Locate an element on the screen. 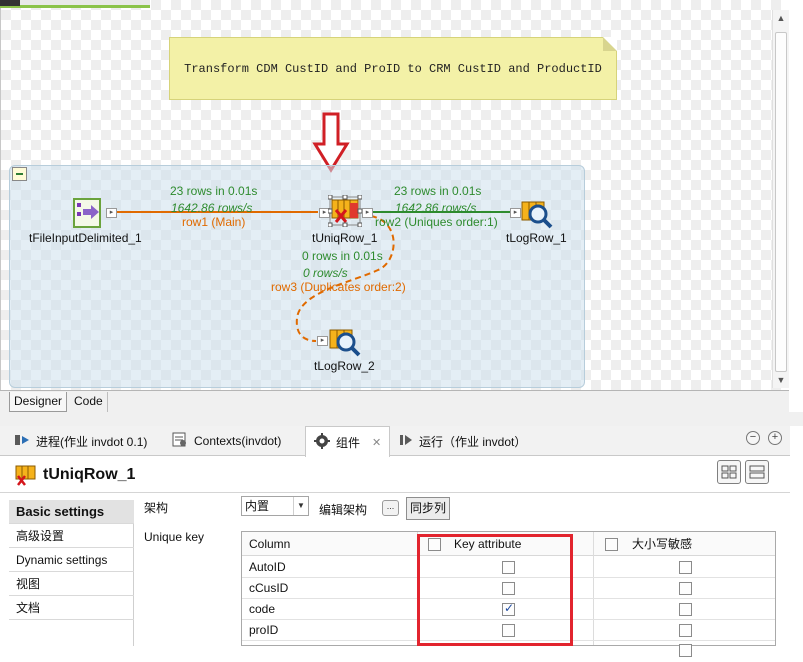 The image size is (803, 662). tab-label: Contexts(invdot) is located at coordinates (238, 441).